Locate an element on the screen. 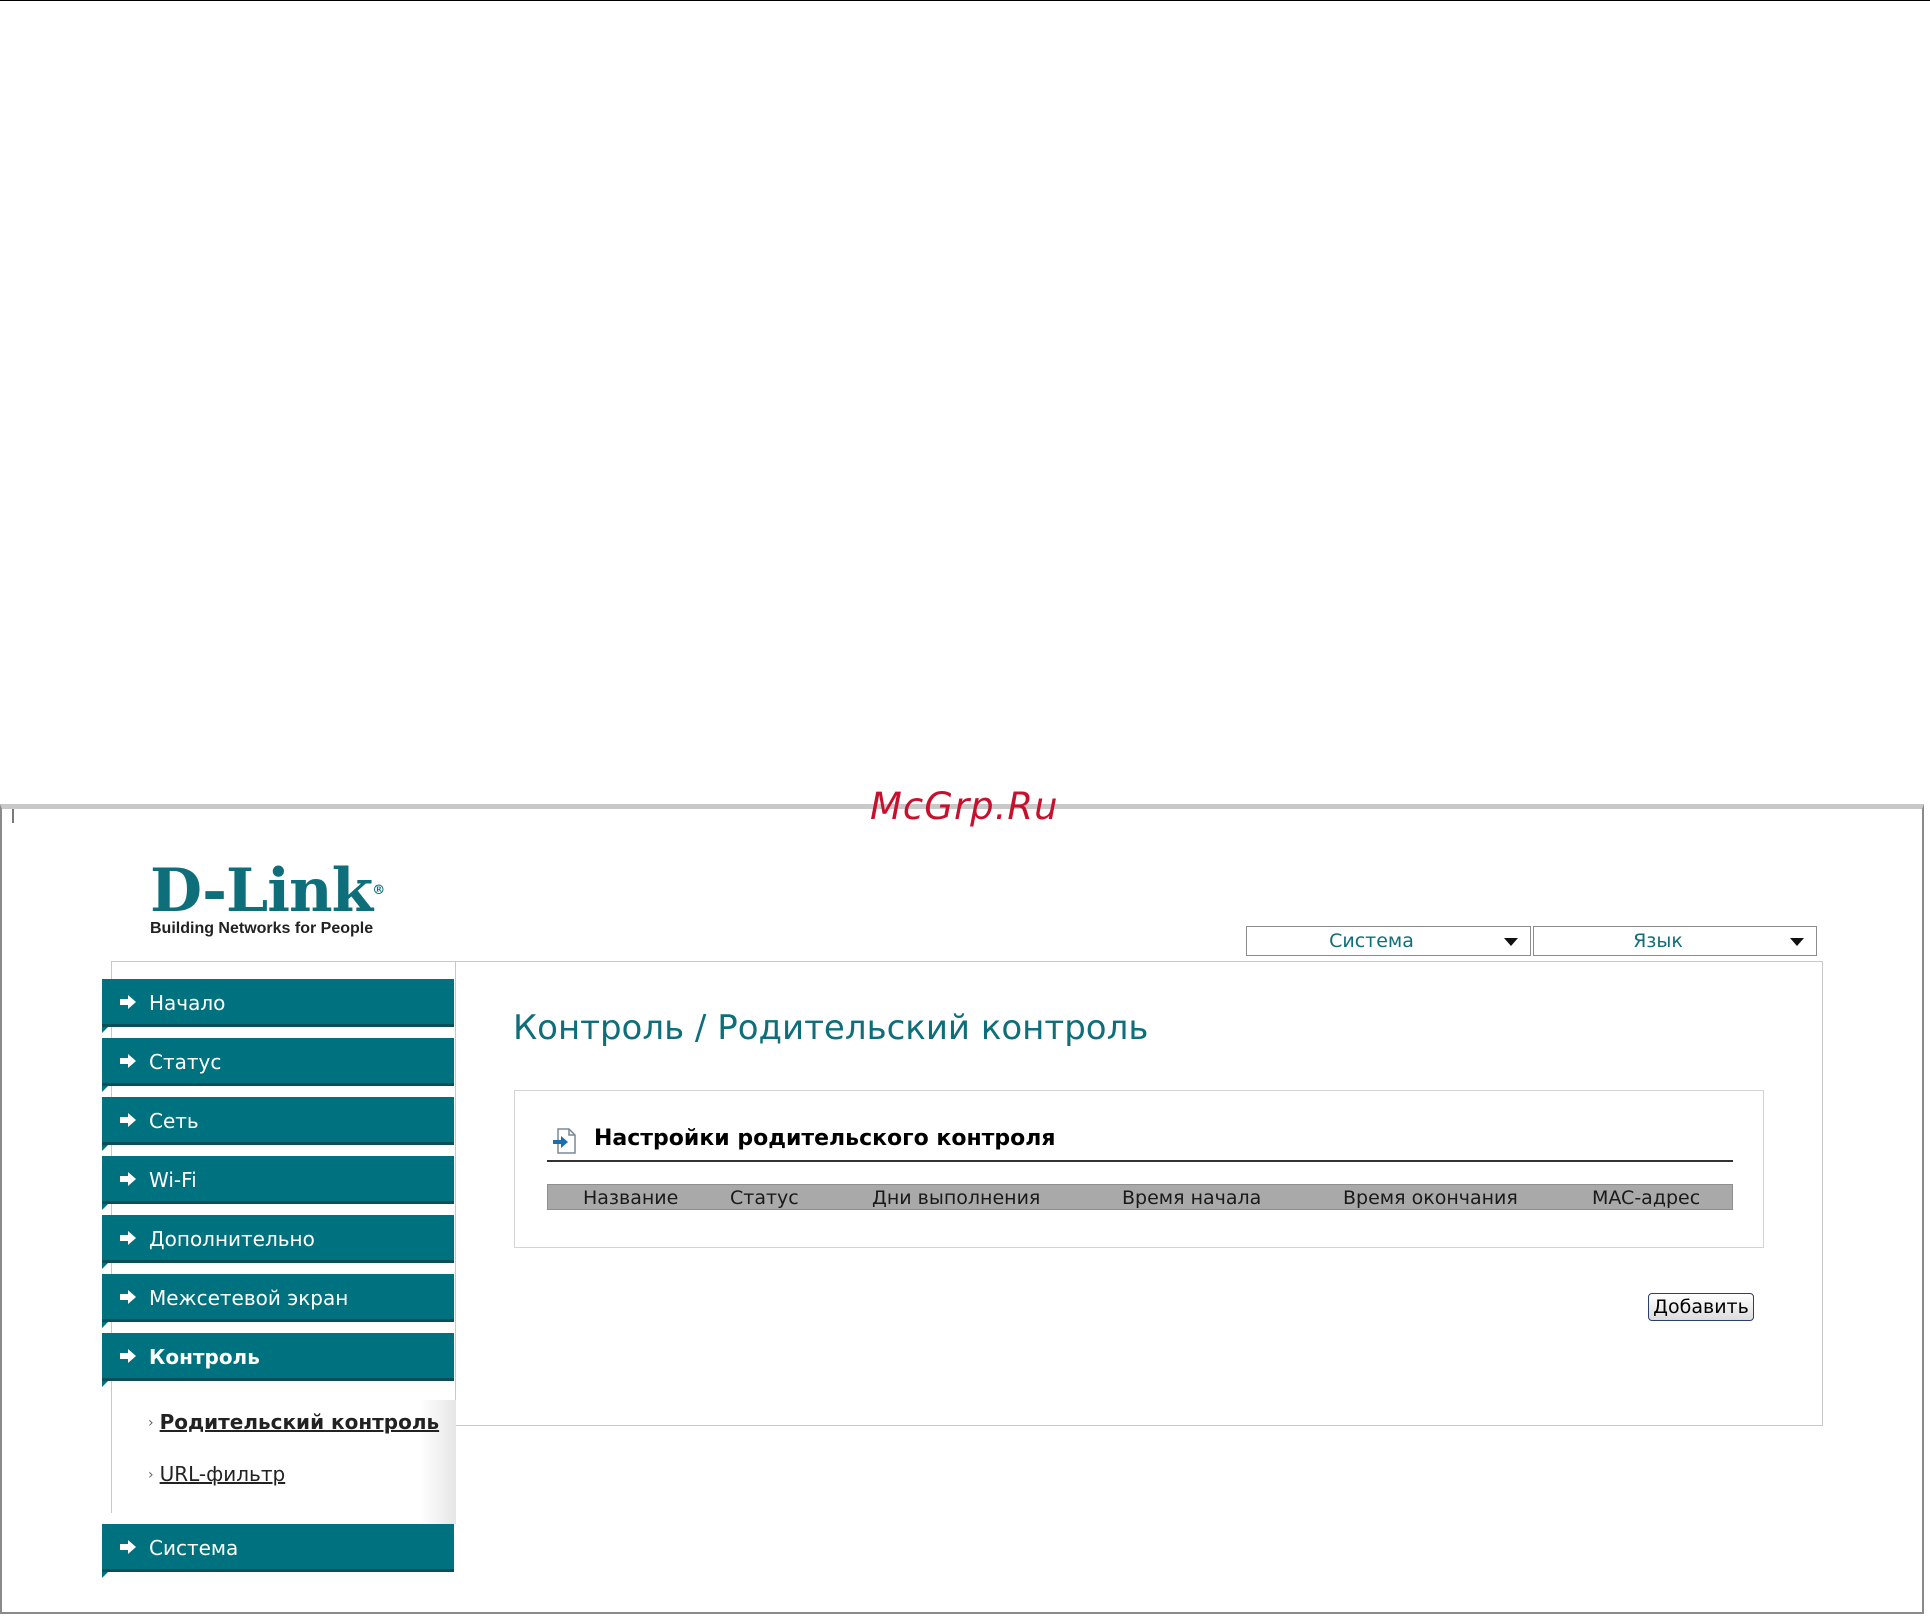 Image resolution: width=1930 pixels, height=1616 pixels. sidebar-item-advanced: Дополнительно is located at coordinates (278, 1242).